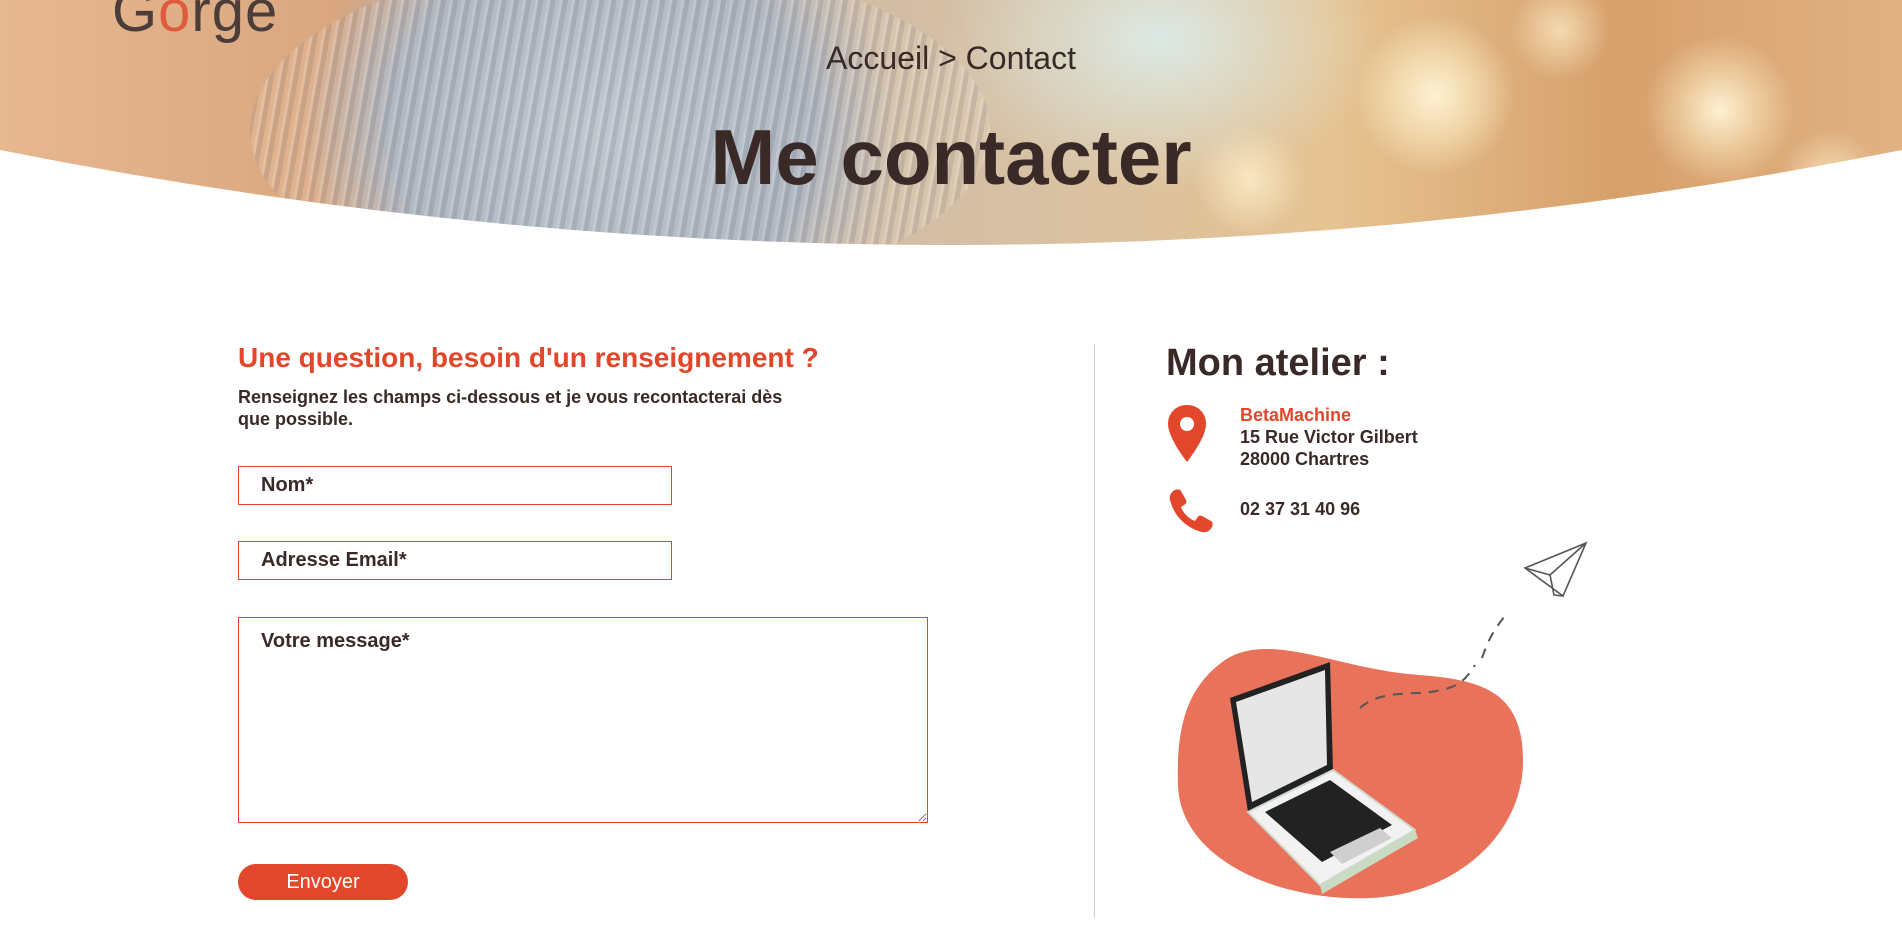 The image size is (1902, 935). Describe the element at coordinates (1382, 720) in the screenshot. I see `laptop-paper-plane-illustration` at that location.